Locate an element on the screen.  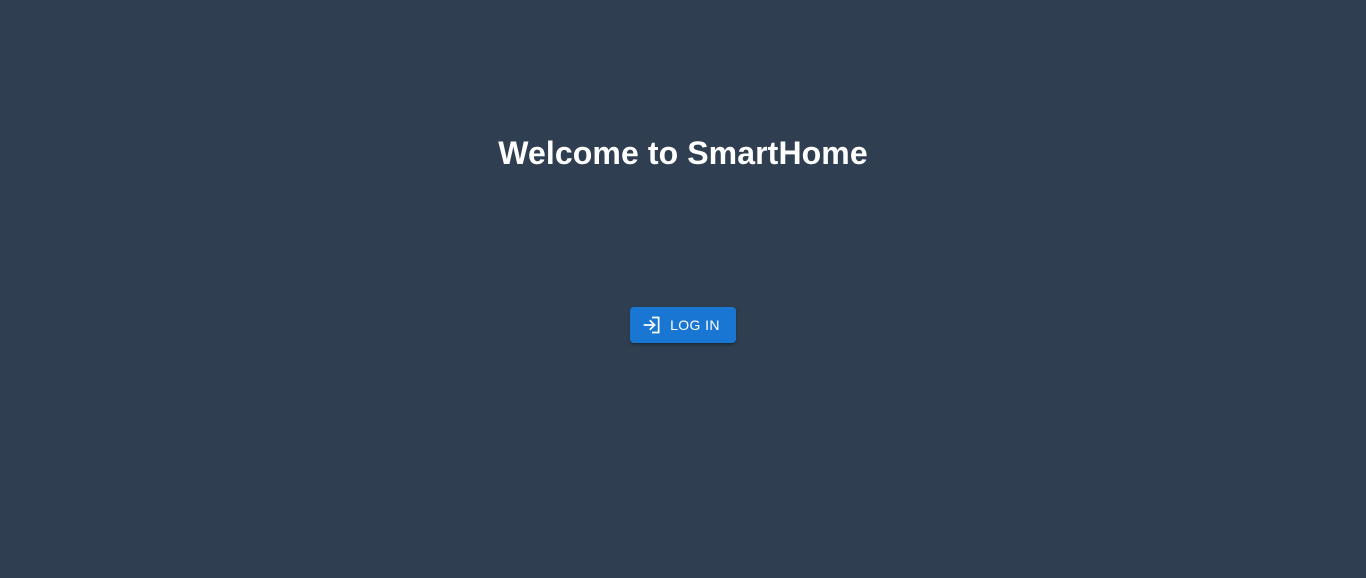
login-button: LOG IN is located at coordinates (683, 325).